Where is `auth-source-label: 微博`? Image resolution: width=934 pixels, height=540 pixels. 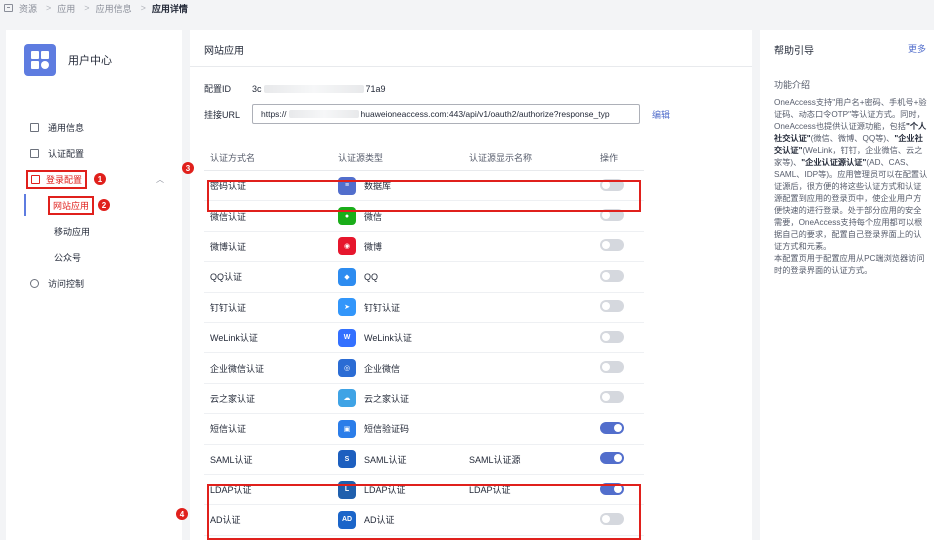 auth-source-label: 微博 is located at coordinates (373, 246).